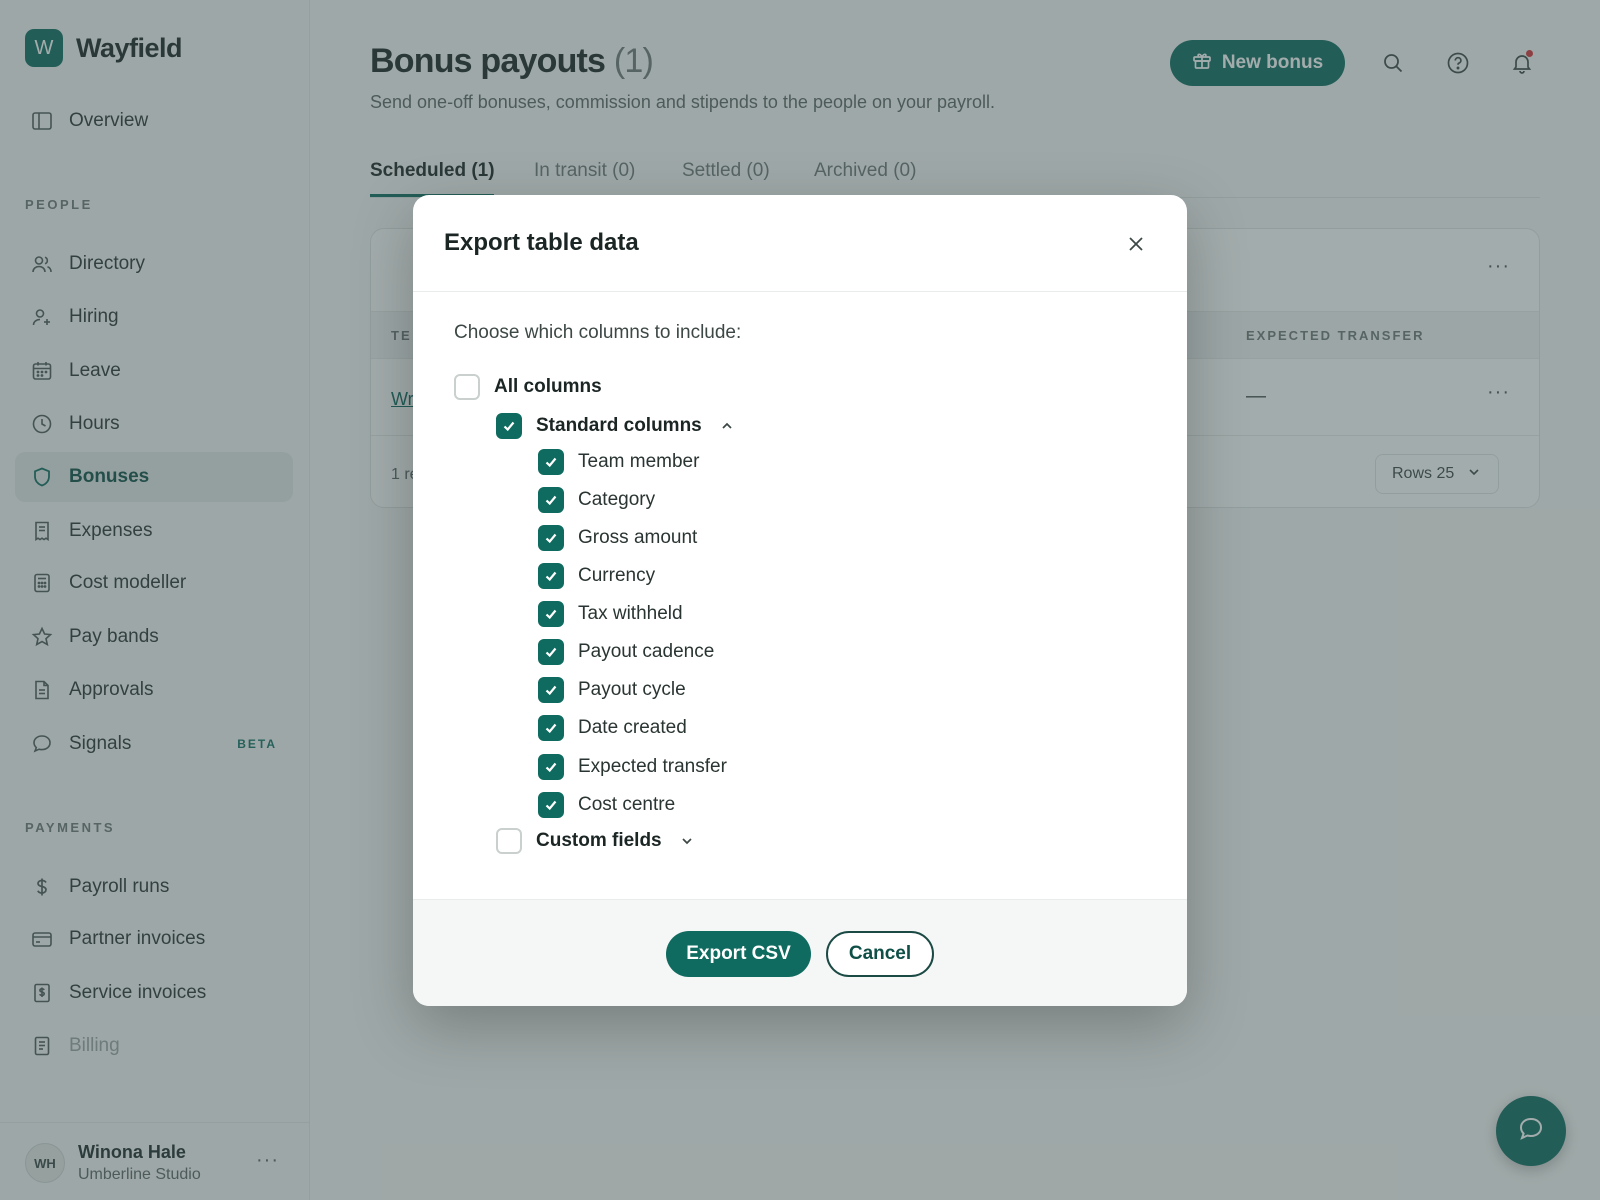 This screenshot has height=1200, width=1600. Describe the element at coordinates (551, 576) in the screenshot. I see `column-currency-checkbox` at that location.